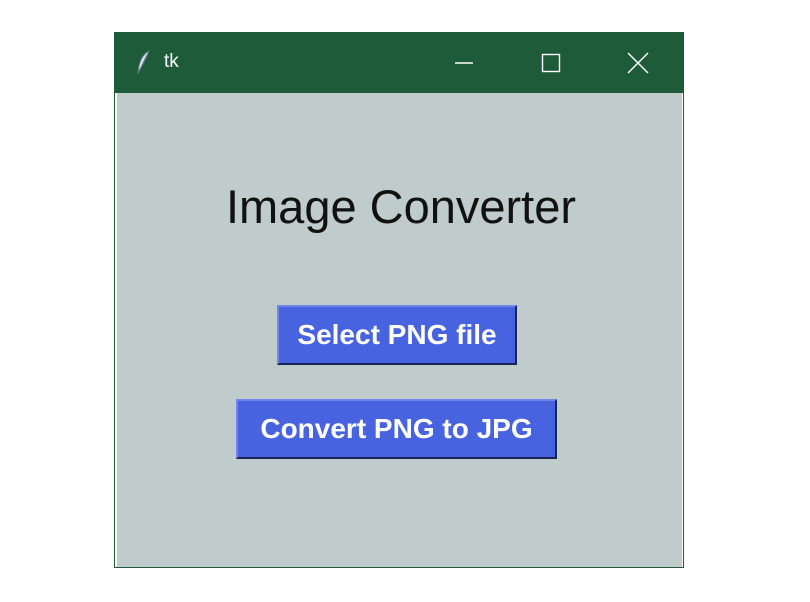  I want to click on minimize-button, so click(464, 62).